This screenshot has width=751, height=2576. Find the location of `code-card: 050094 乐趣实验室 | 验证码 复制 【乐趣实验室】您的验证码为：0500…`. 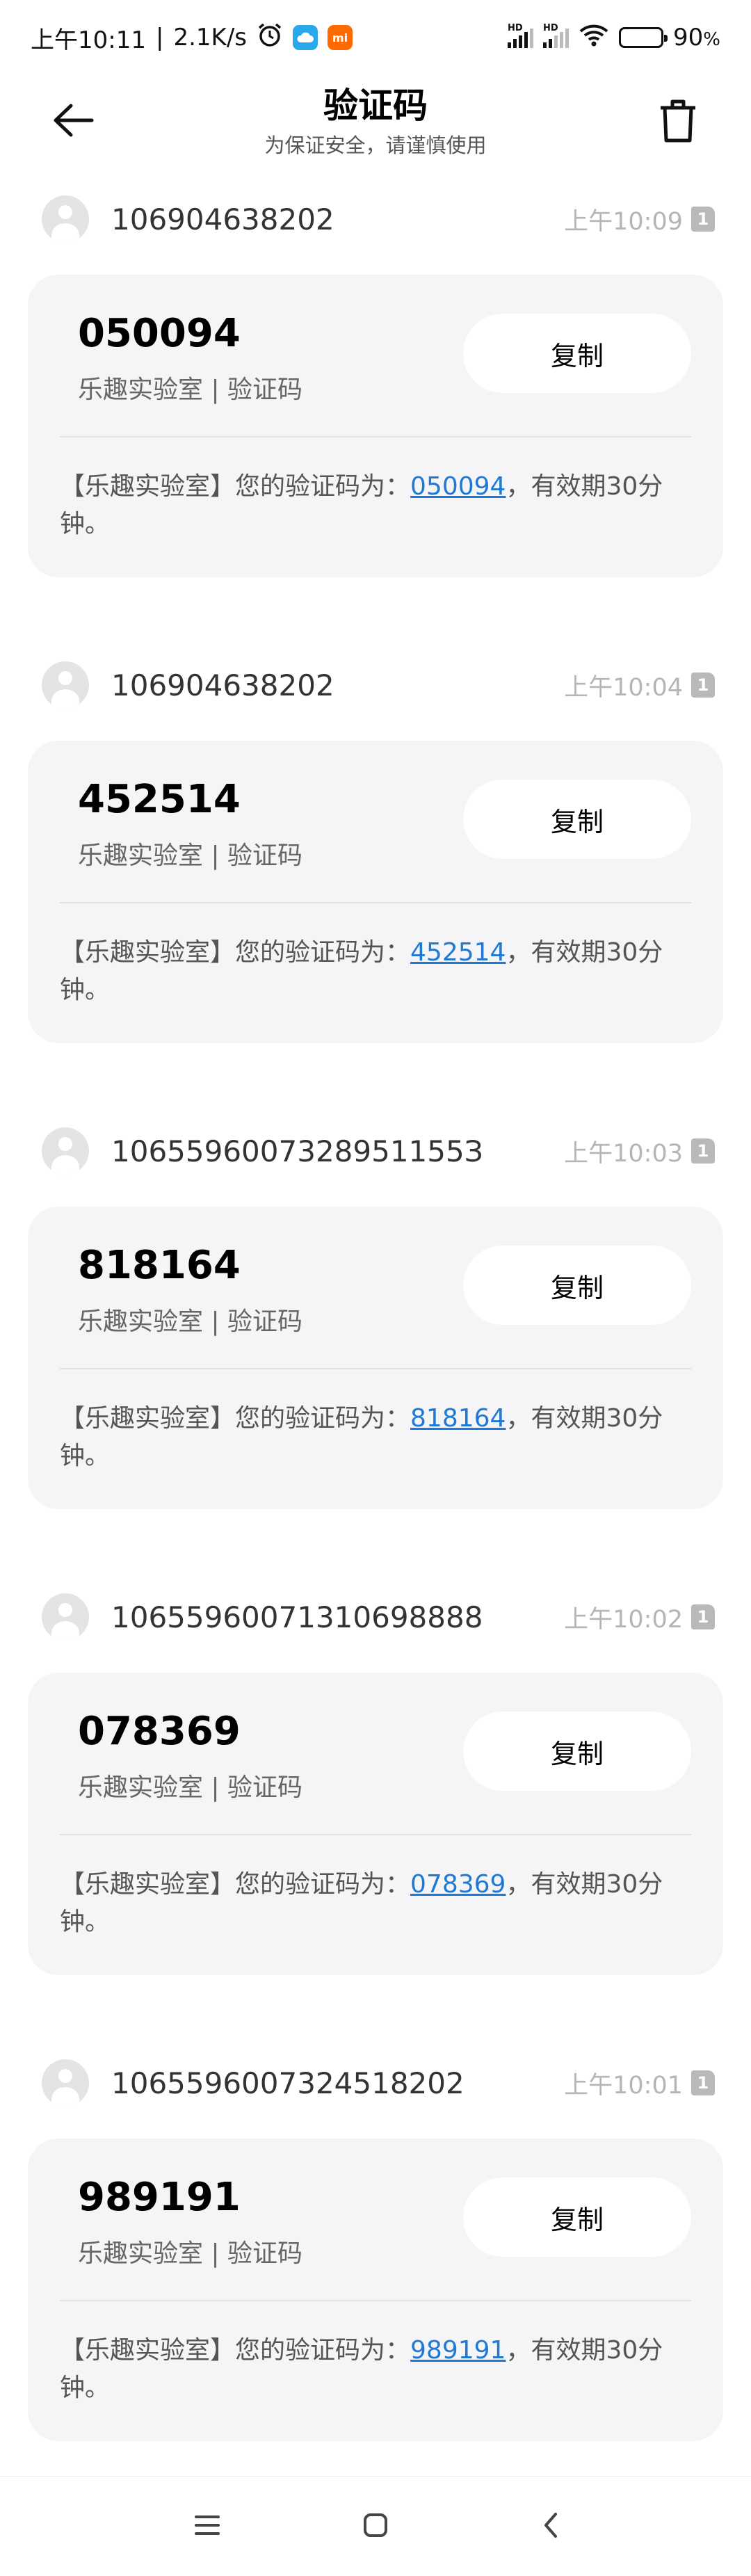

code-card: 050094 乐趣实验室 | 验证码 复制 【乐趣实验室】您的验证码为：0500… is located at coordinates (375, 426).